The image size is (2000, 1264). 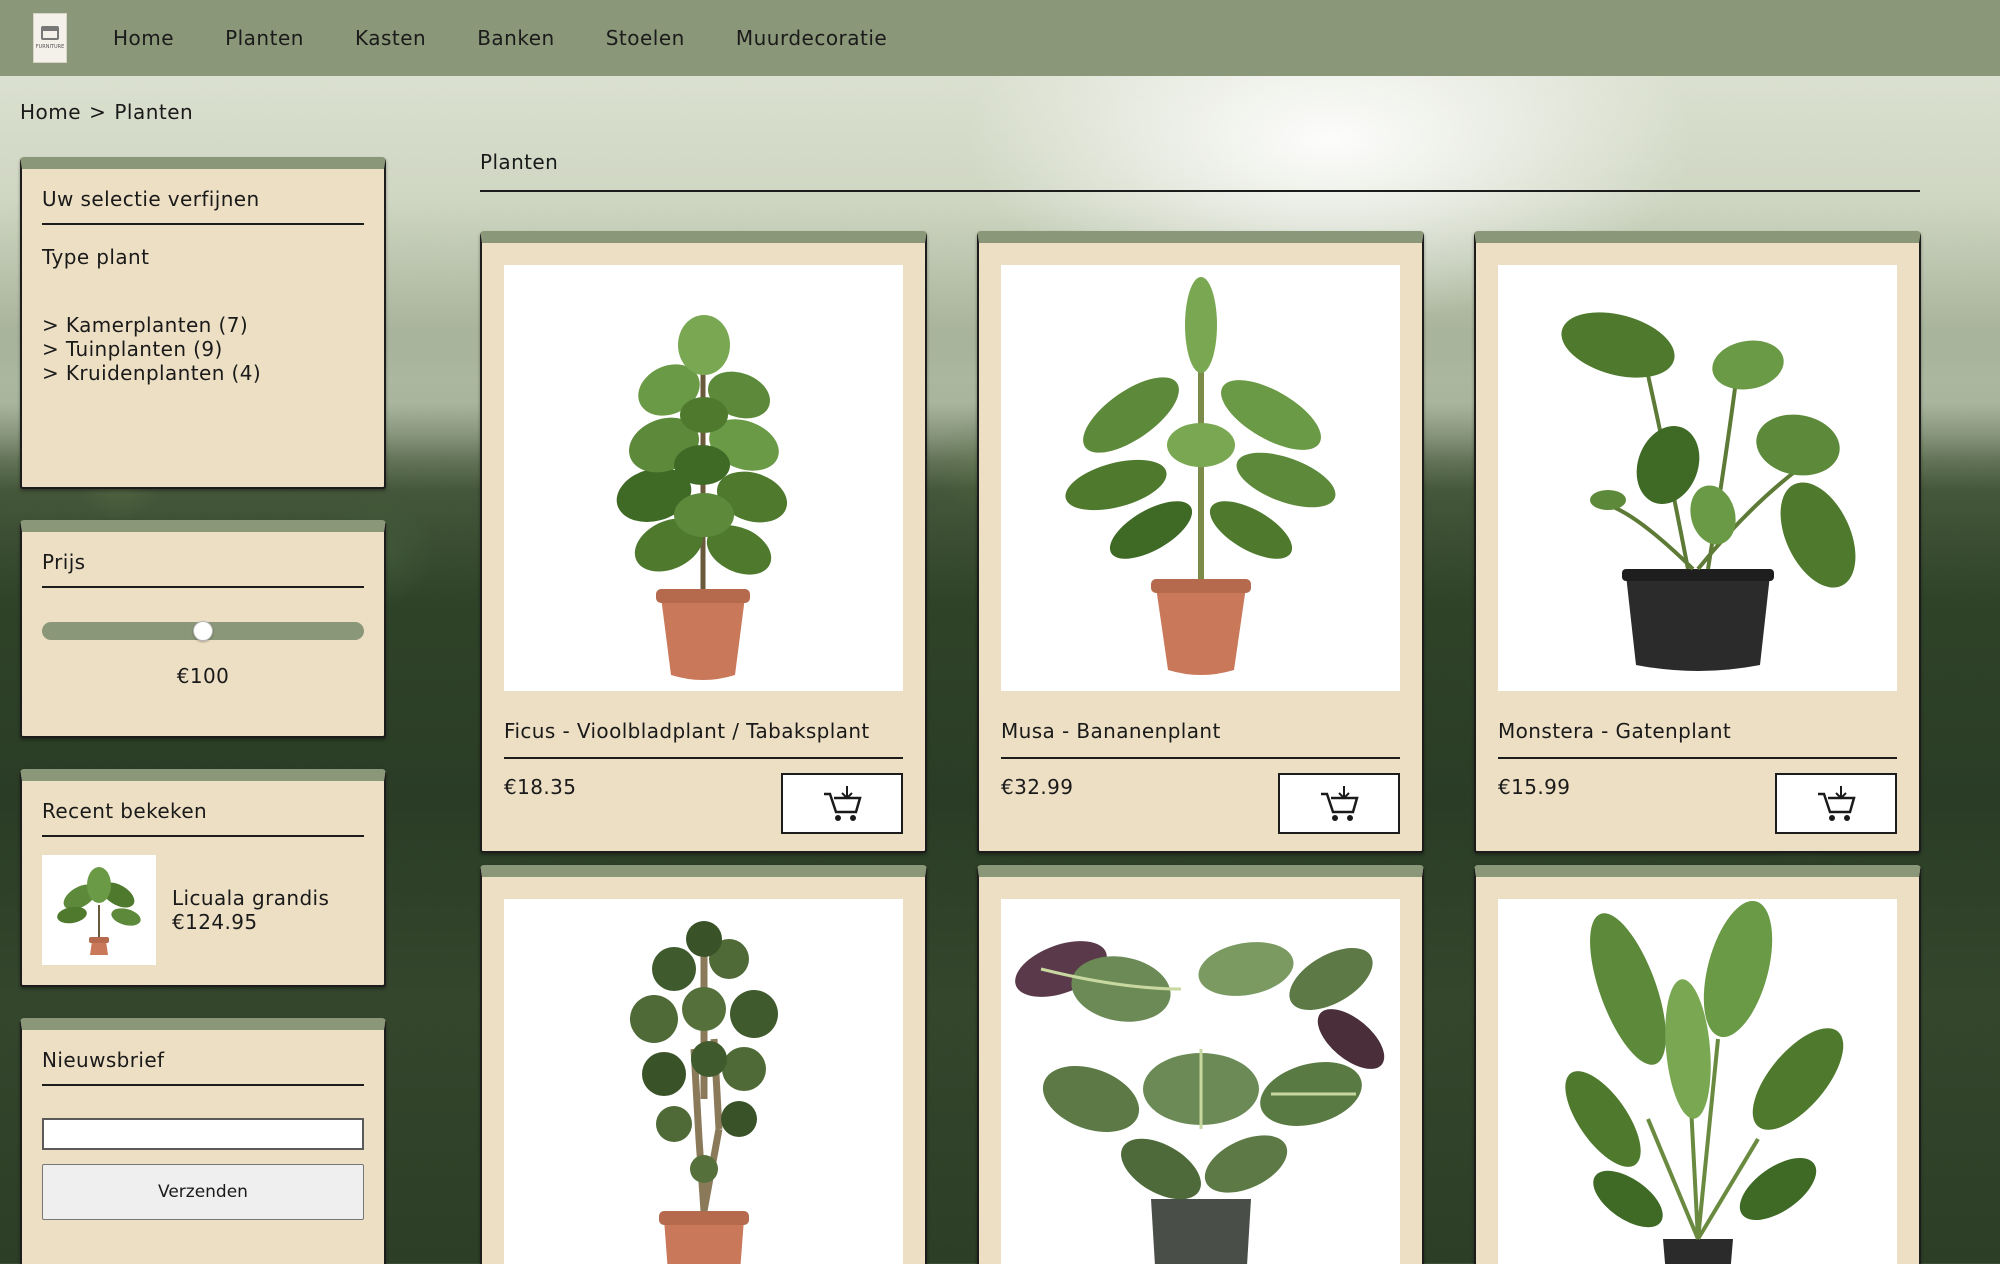 I want to click on licuala-plant-icon, so click(x=99, y=911).